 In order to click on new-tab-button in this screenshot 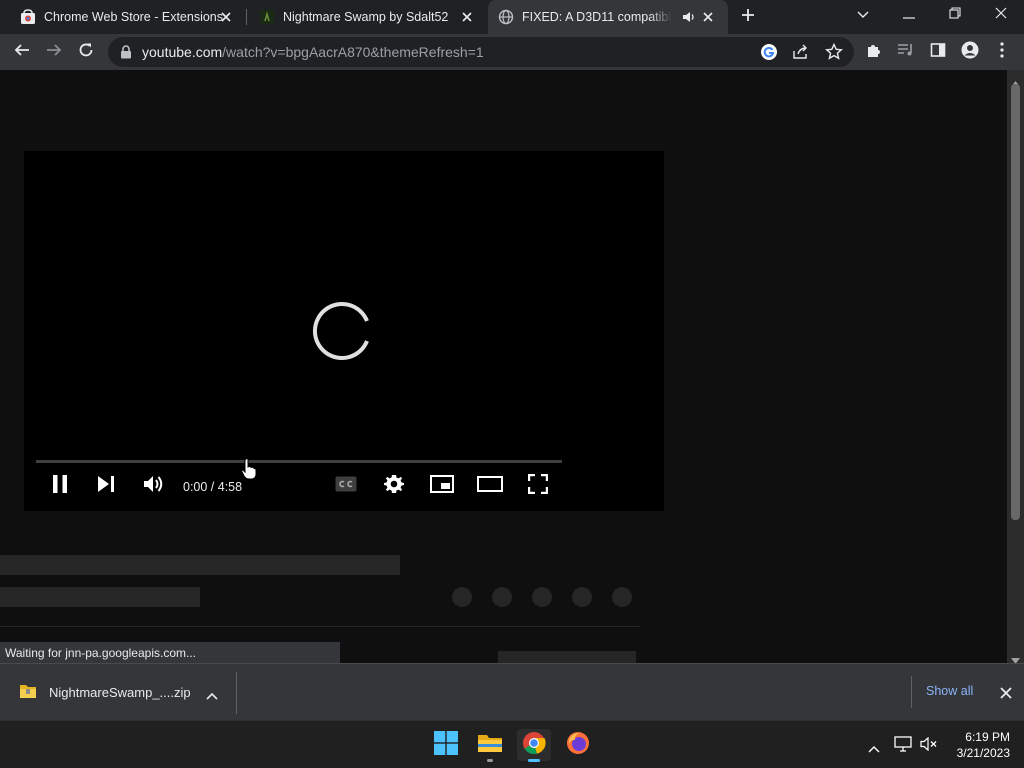, I will do `click(748, 17)`.